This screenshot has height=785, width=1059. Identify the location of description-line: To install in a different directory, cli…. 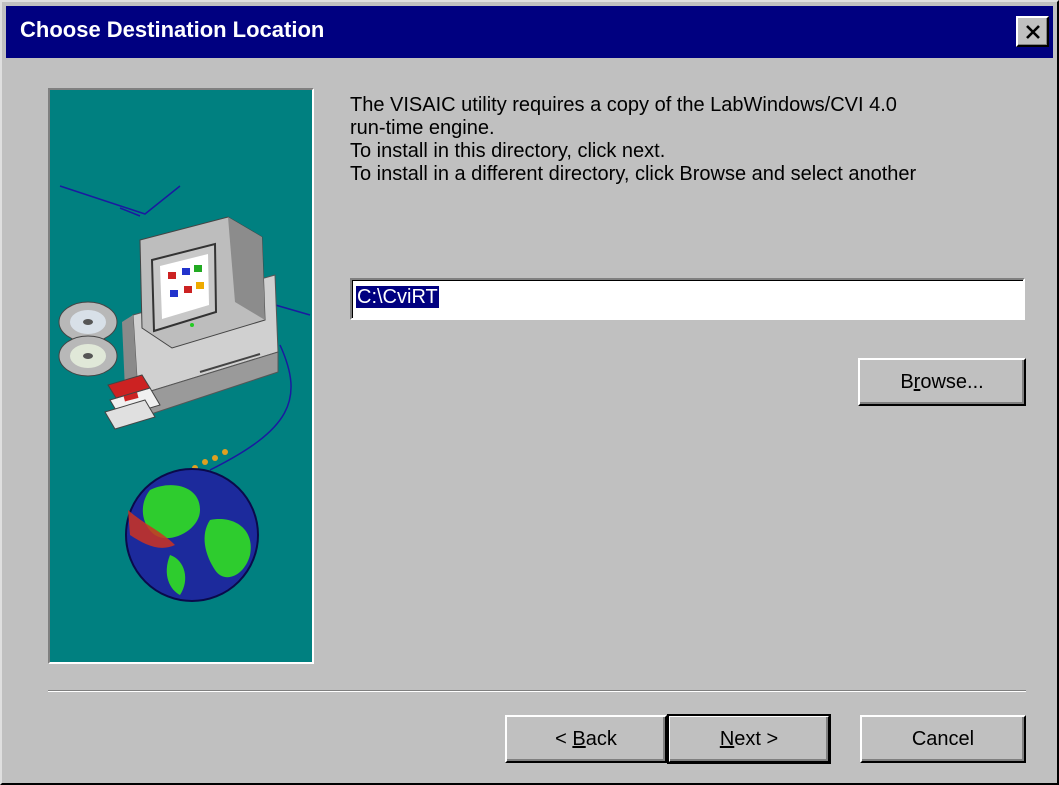
(633, 174).